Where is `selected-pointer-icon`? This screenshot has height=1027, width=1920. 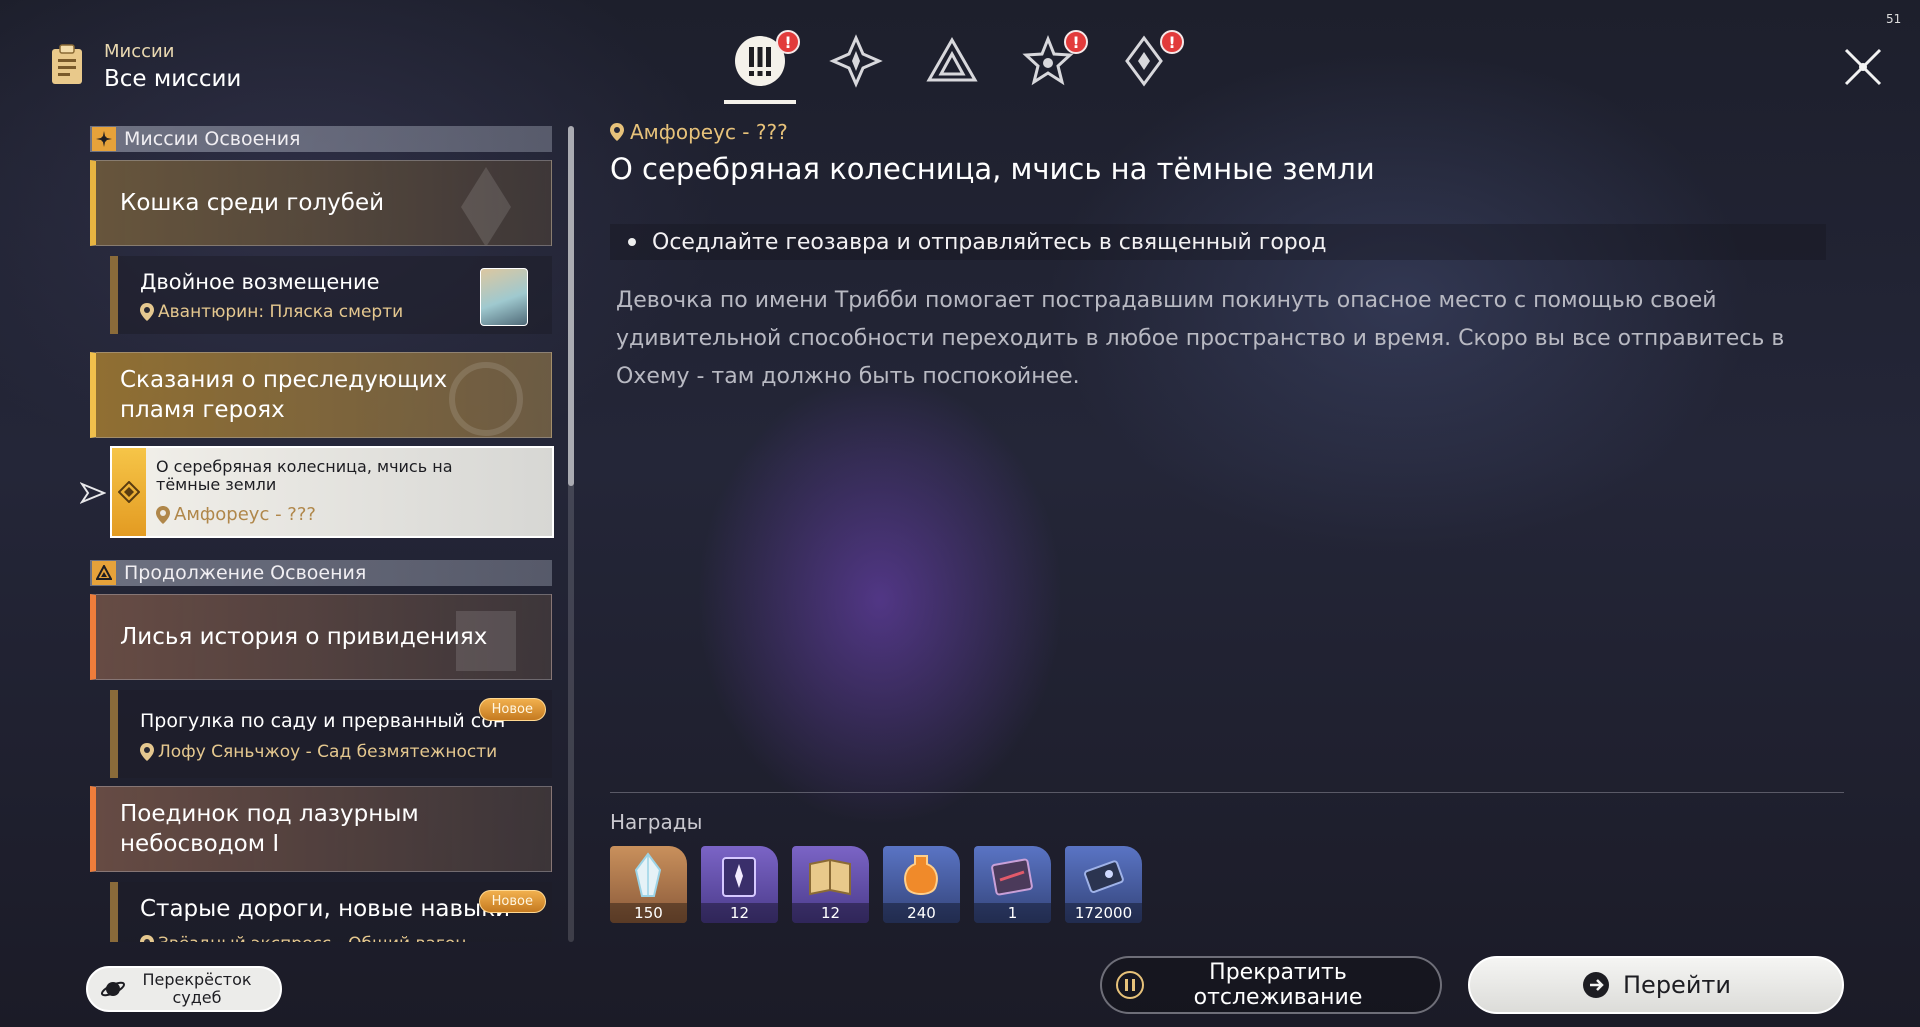 selected-pointer-icon is located at coordinates (93, 493).